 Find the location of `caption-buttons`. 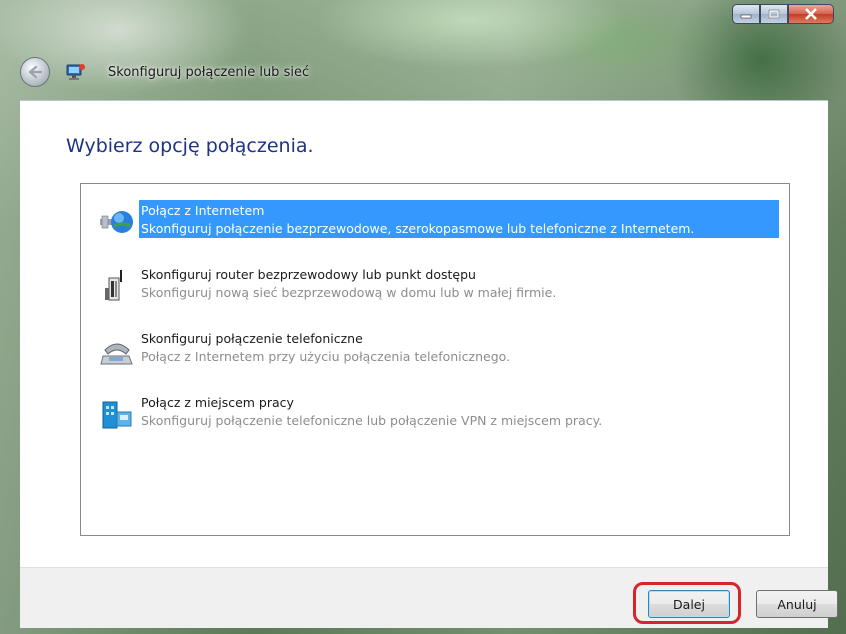

caption-buttons is located at coordinates (783, 14).